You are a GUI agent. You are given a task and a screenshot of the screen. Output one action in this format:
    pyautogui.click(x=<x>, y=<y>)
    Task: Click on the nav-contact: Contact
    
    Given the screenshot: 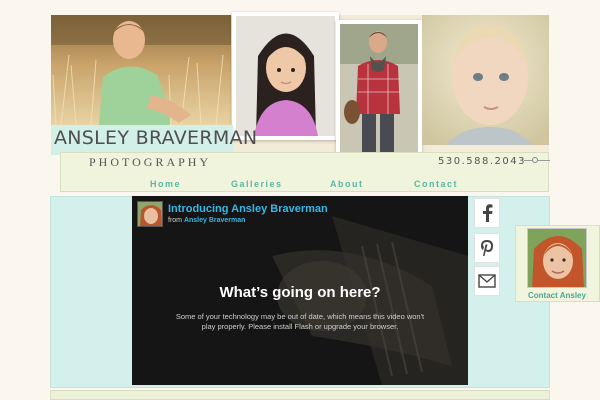 What is the action you would take?
    pyautogui.click(x=436, y=184)
    